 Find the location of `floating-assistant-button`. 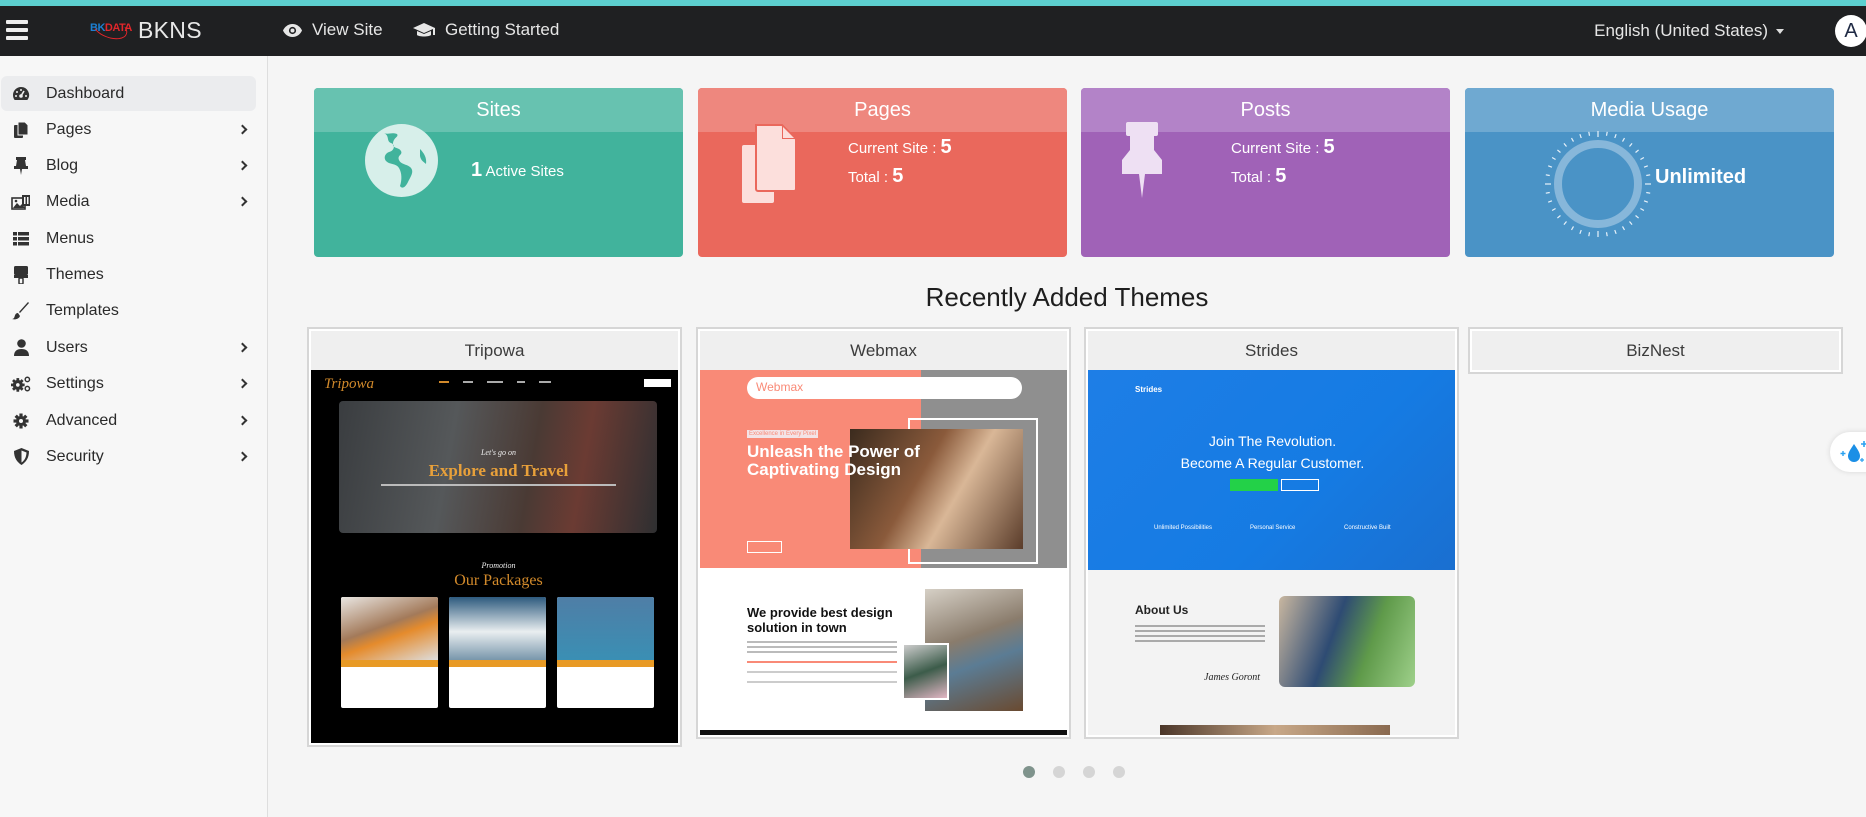

floating-assistant-button is located at coordinates (1848, 452).